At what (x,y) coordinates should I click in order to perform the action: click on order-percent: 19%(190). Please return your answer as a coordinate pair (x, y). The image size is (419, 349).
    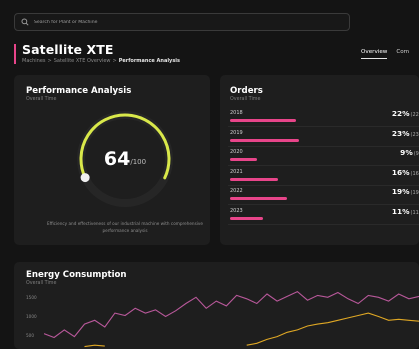
    Looking at the image, I should click on (405, 191).